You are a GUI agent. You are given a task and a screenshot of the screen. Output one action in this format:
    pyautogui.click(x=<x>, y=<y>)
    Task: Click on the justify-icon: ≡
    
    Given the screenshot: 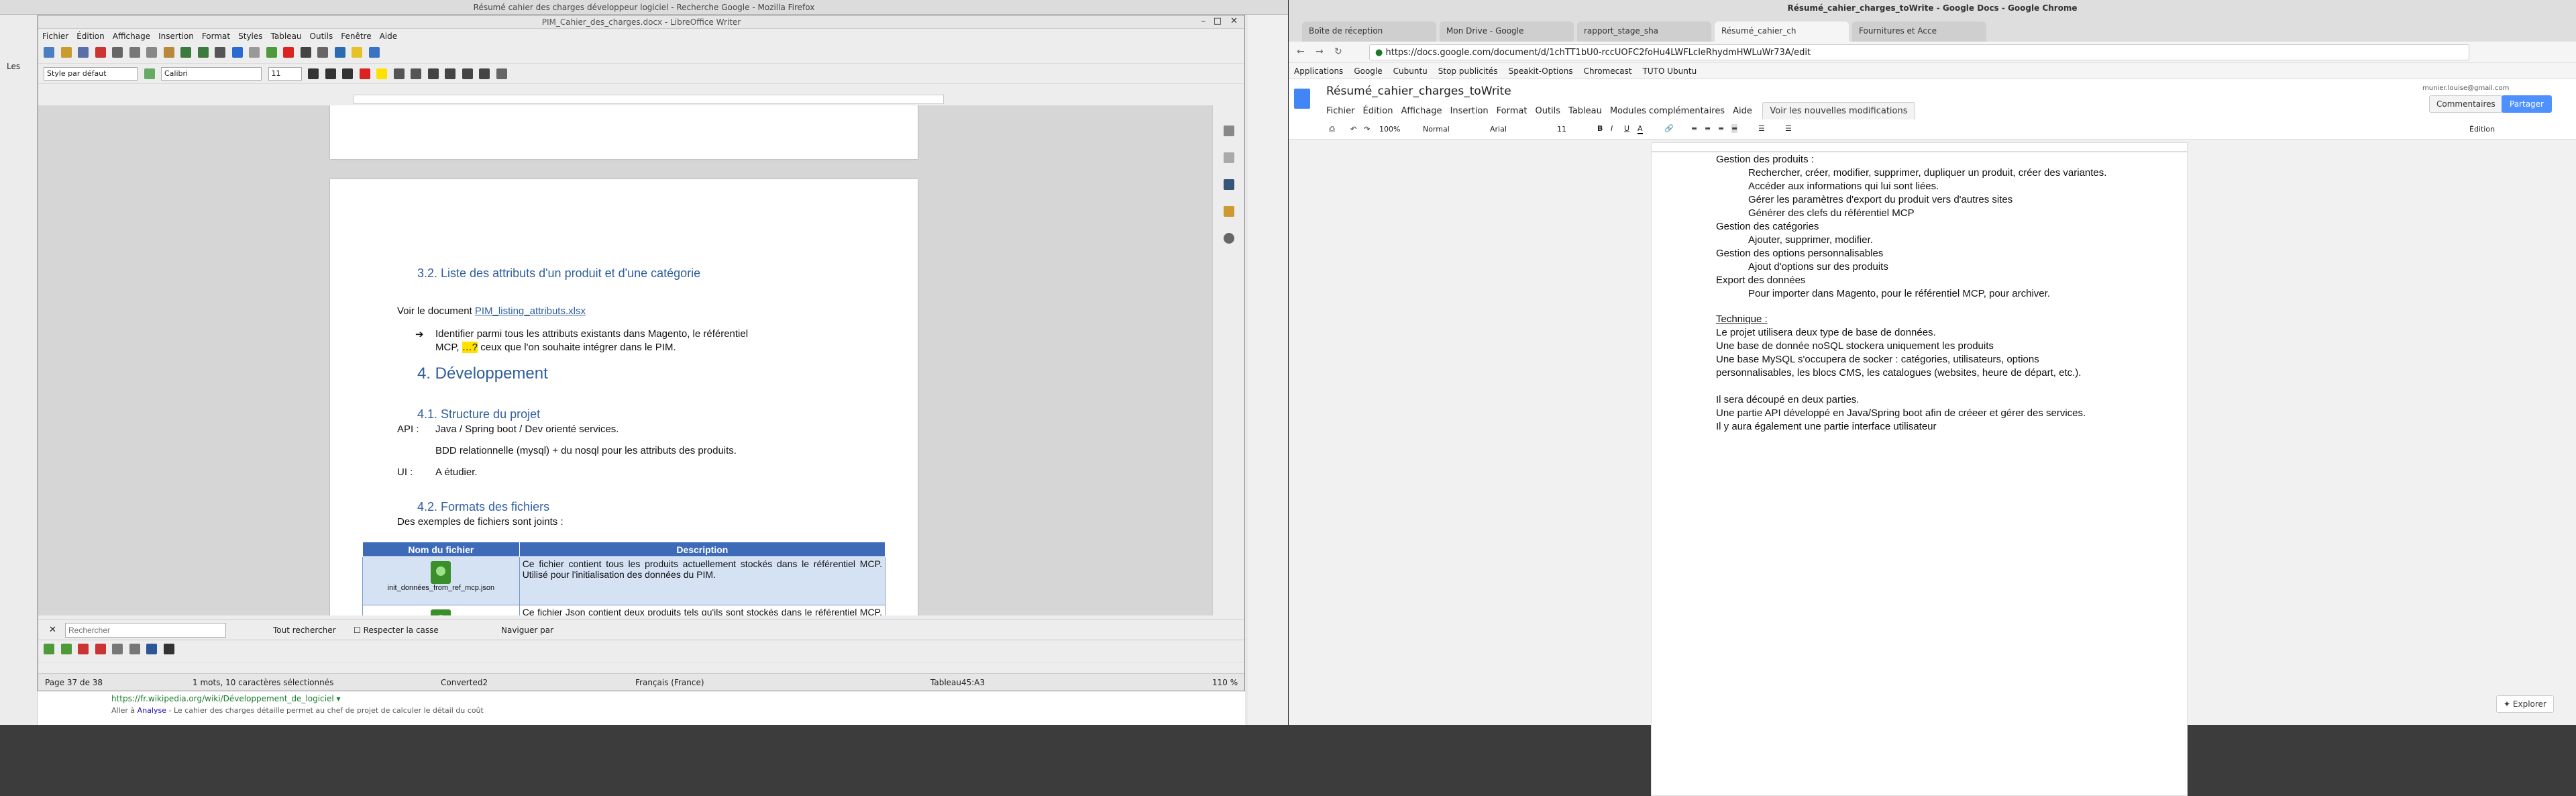 What is the action you would take?
    pyautogui.click(x=1734, y=128)
    